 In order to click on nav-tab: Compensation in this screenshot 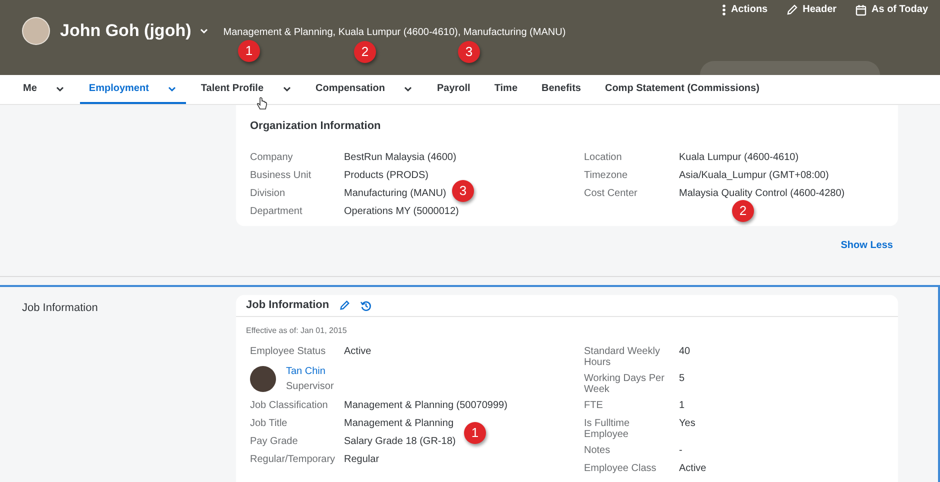, I will do `click(364, 89)`.